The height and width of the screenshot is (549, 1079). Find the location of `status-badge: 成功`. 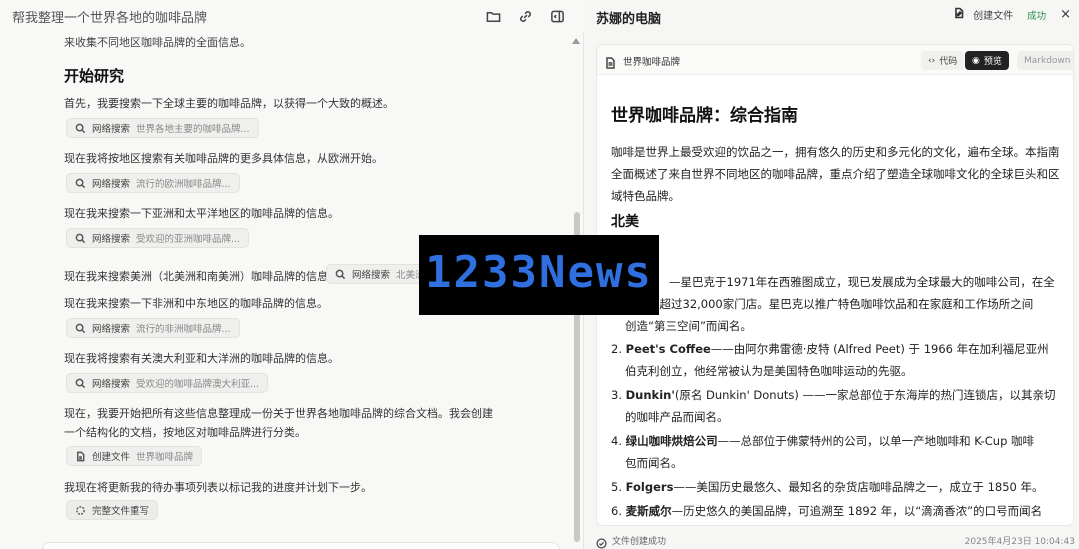

status-badge: 成功 is located at coordinates (1037, 16).